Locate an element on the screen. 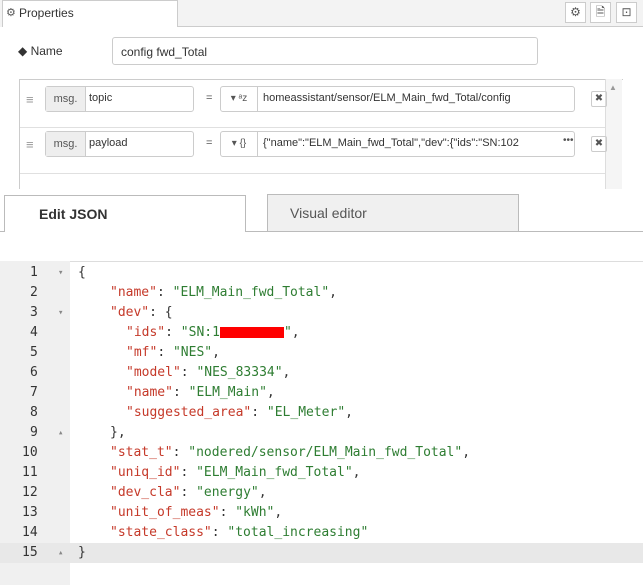 This screenshot has width=643, height=586. code-text: } is located at coordinates (82, 552).